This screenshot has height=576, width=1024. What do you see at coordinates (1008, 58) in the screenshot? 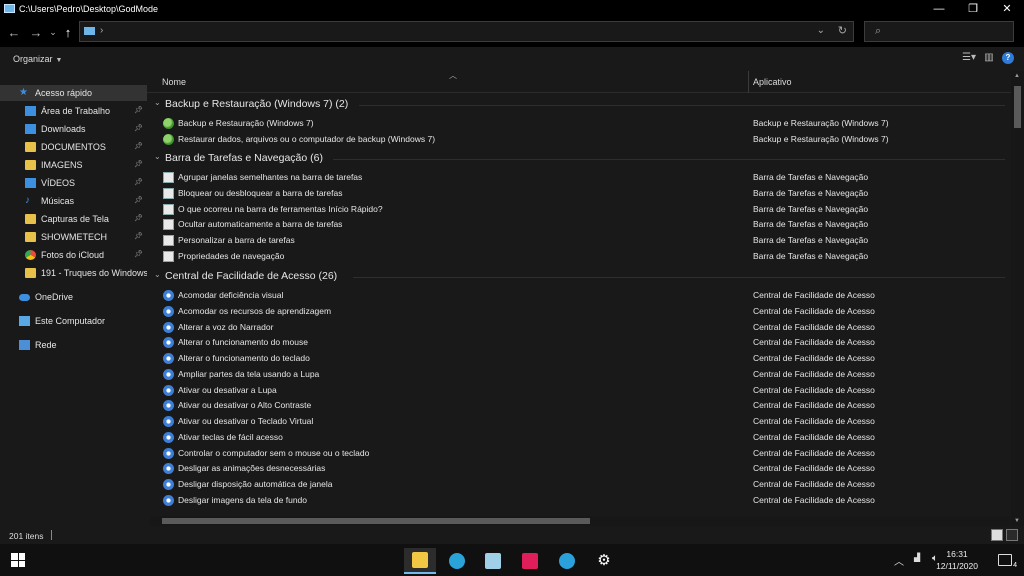
I see `help-icon: ?` at bounding box center [1008, 58].